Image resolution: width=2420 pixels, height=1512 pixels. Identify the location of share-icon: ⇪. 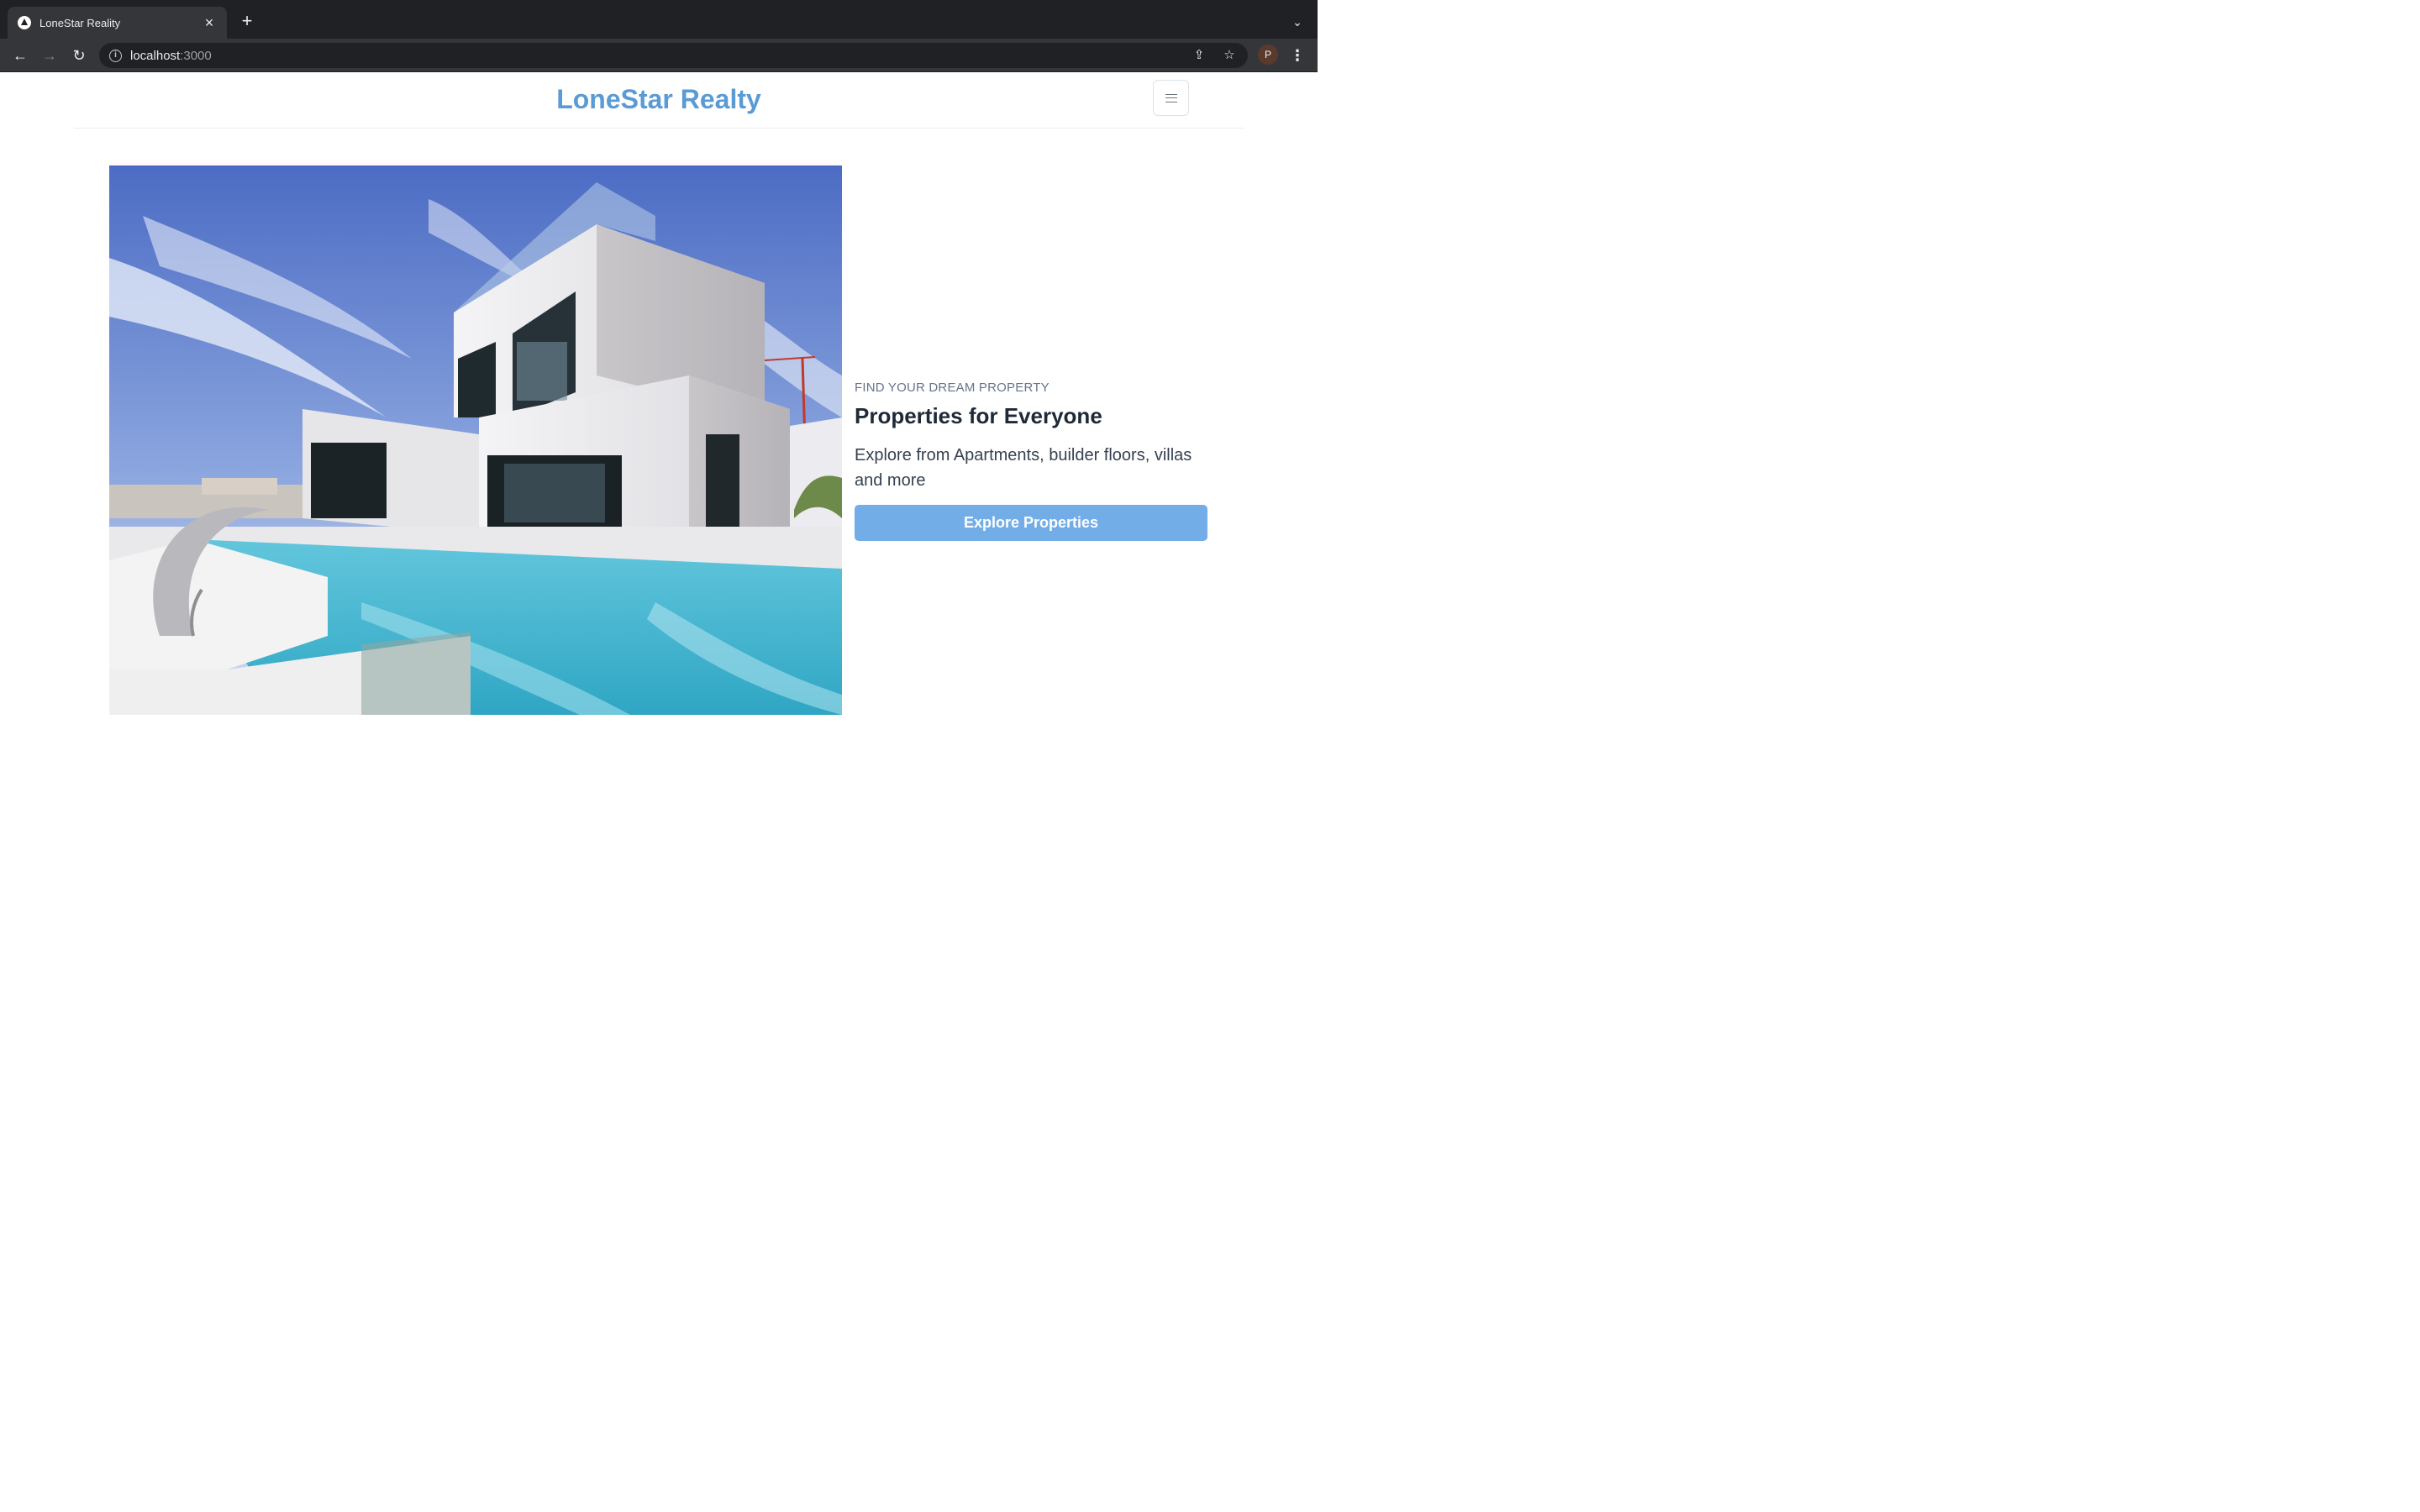
(1199, 55).